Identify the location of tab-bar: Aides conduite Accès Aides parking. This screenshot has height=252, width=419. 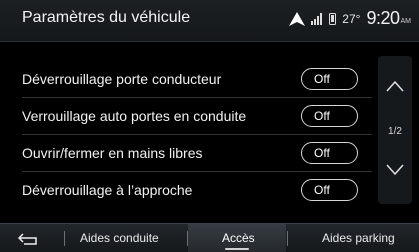
(209, 237).